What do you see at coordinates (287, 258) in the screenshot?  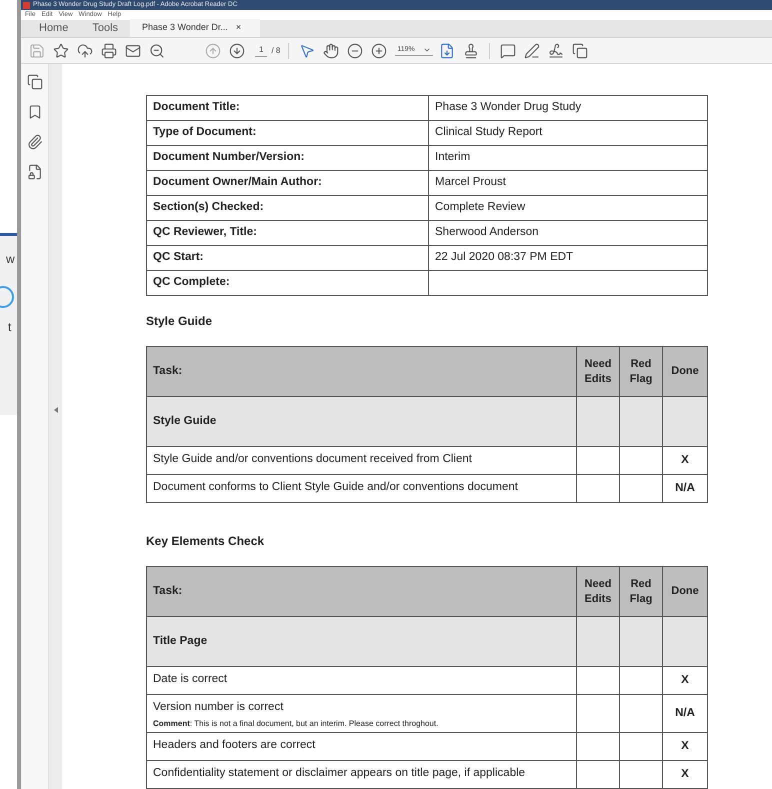 I see `table-cell: QC Start:` at bounding box center [287, 258].